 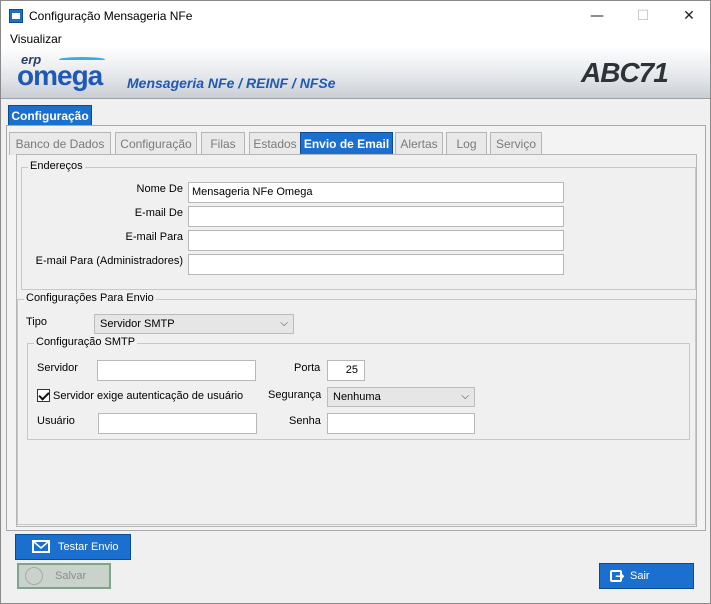 I want to click on logo-omega-text: omega, so click(x=60, y=75).